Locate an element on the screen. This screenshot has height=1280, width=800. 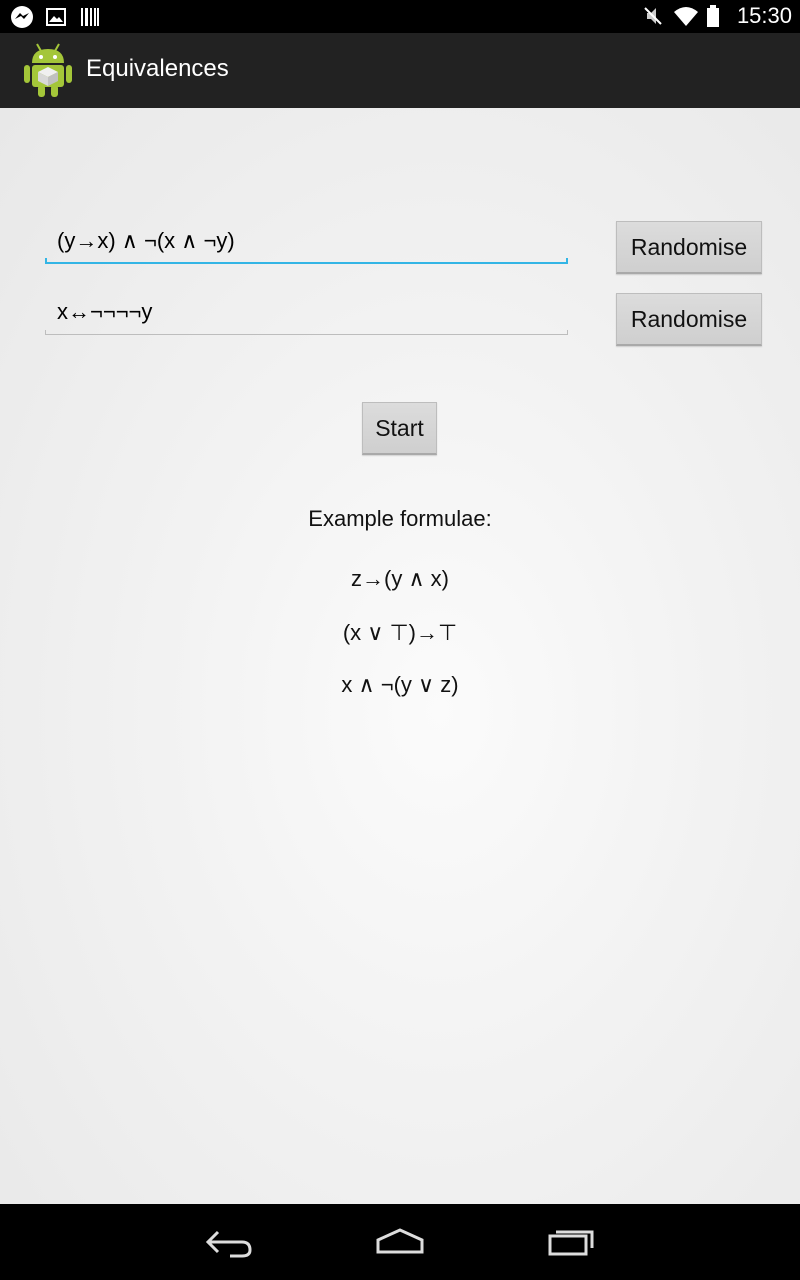
image-icon is located at coordinates (56, 17).